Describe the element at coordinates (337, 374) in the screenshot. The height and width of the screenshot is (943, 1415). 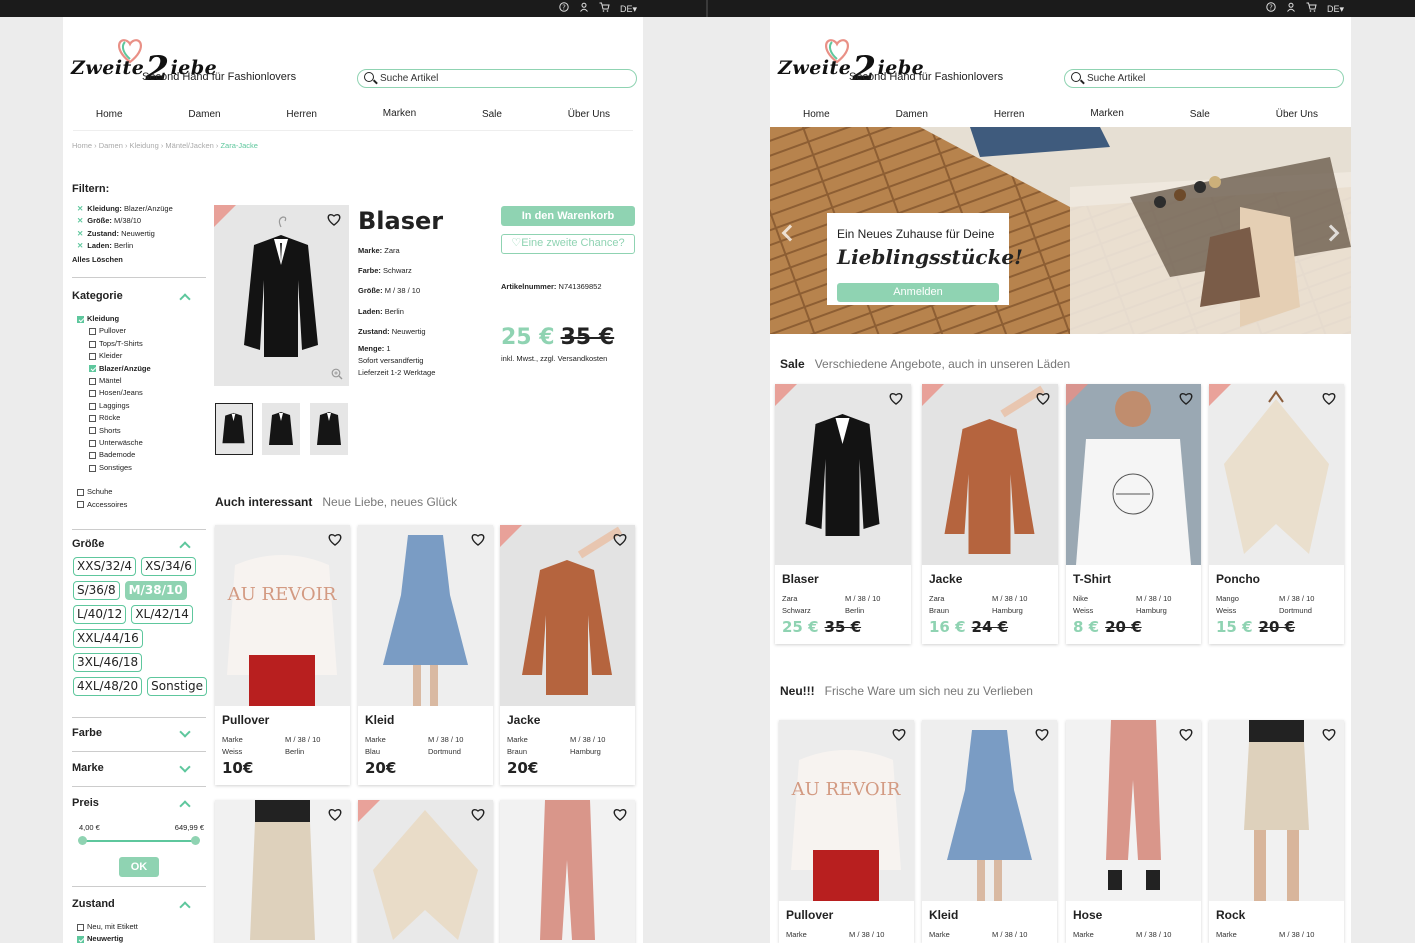
I see `zoom-icon` at that location.